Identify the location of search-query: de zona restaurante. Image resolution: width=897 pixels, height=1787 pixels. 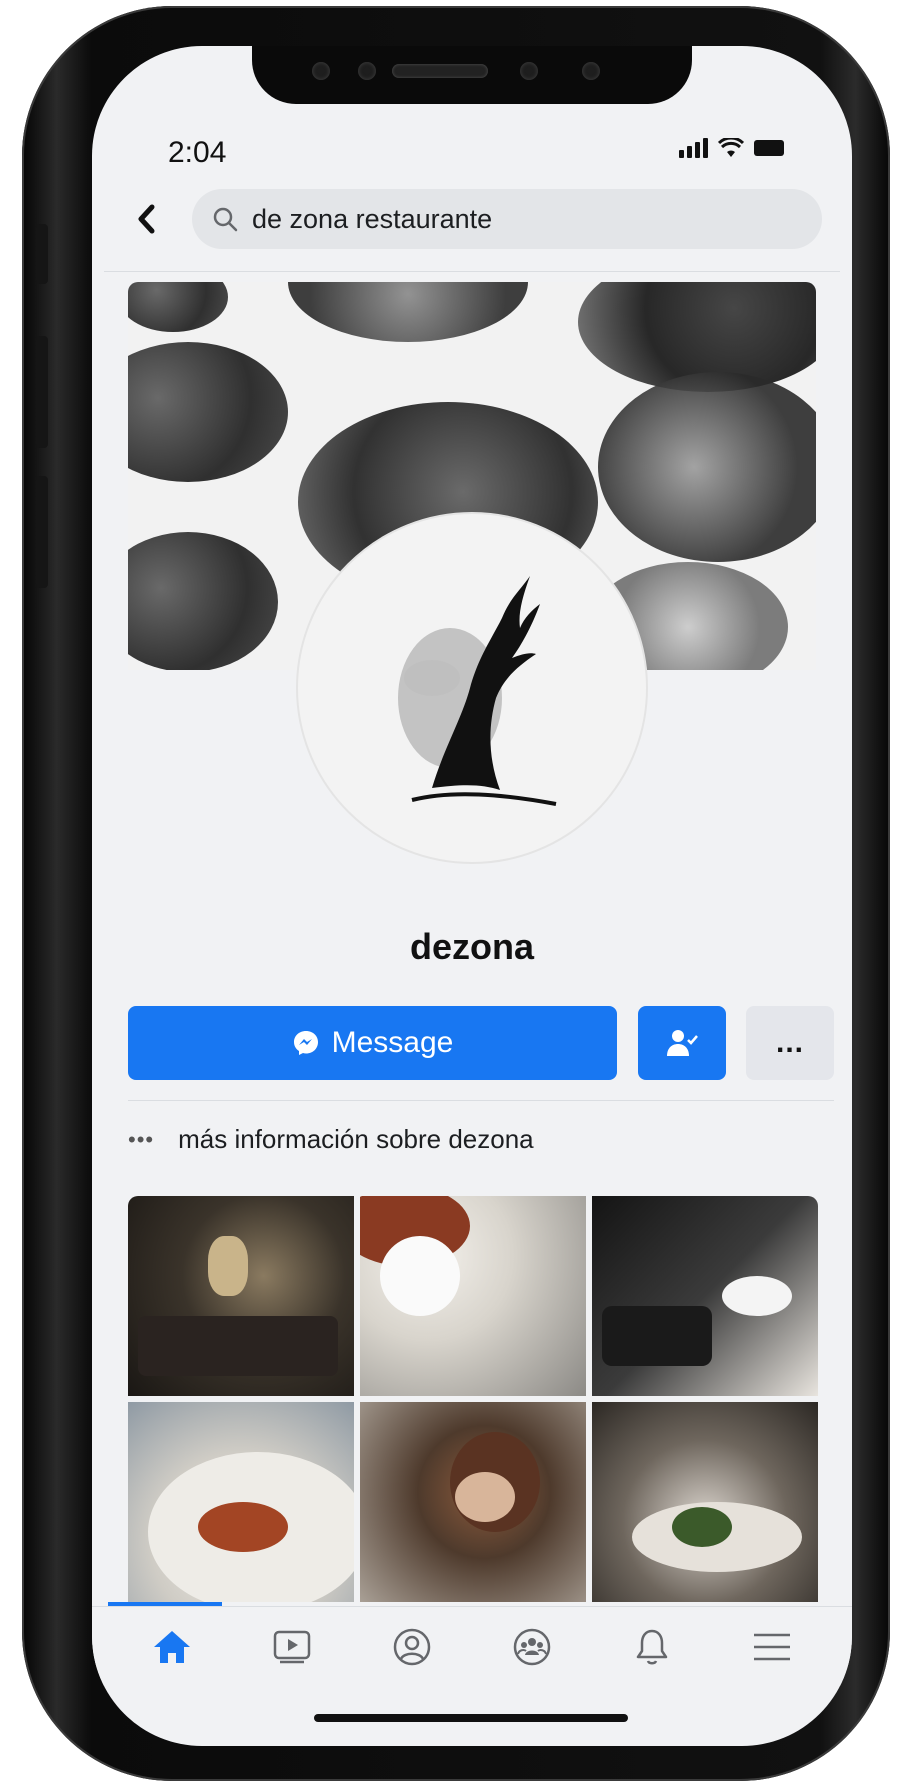
(372, 218).